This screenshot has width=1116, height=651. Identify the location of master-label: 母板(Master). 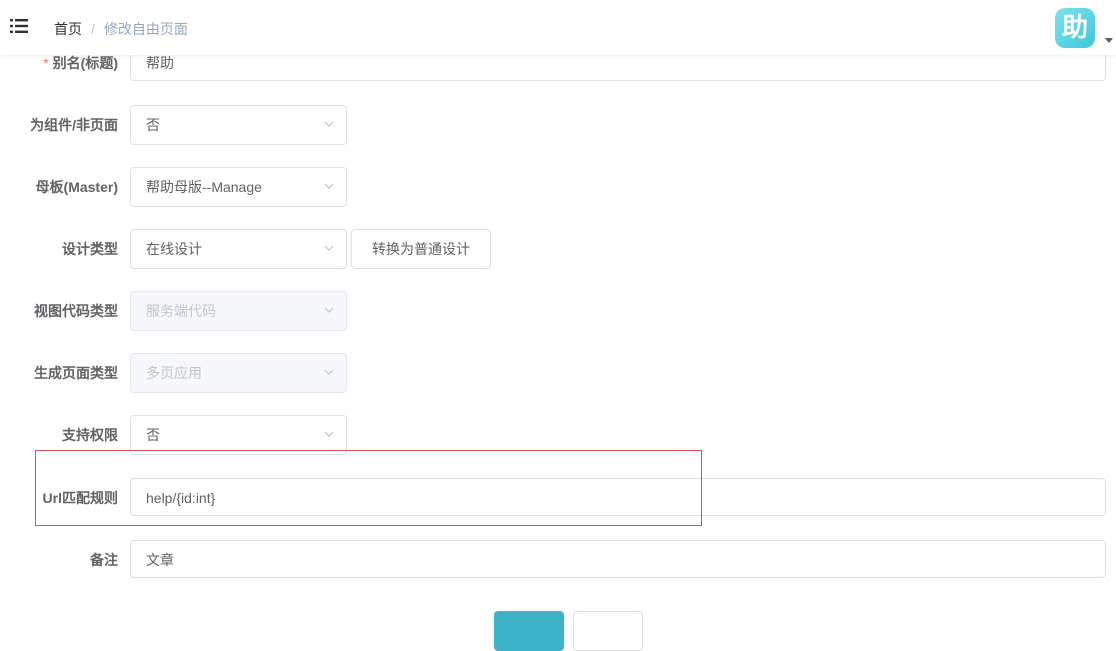
(76, 187).